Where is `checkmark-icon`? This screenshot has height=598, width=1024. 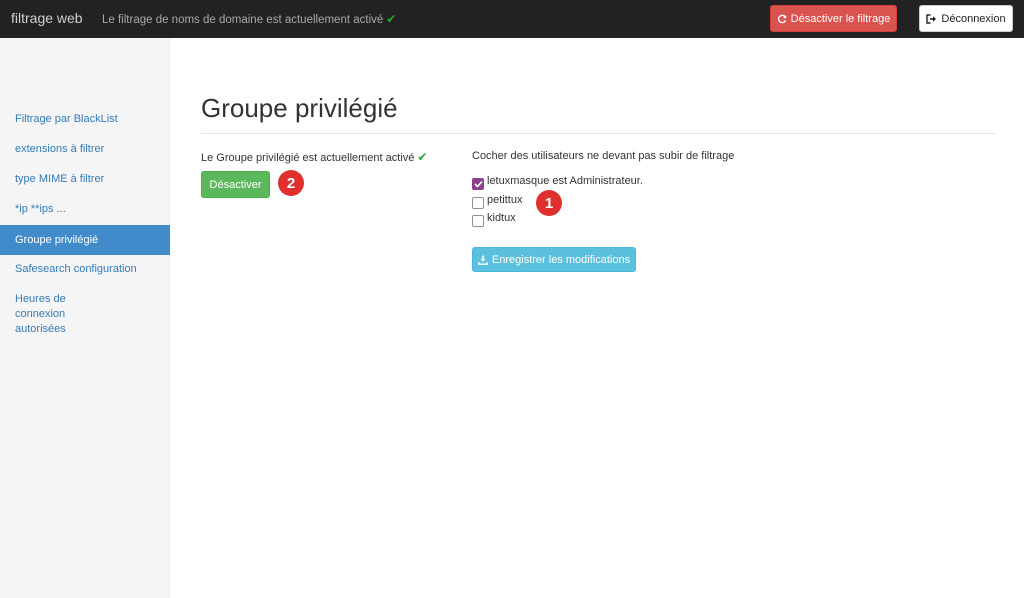
checkmark-icon is located at coordinates (478, 184).